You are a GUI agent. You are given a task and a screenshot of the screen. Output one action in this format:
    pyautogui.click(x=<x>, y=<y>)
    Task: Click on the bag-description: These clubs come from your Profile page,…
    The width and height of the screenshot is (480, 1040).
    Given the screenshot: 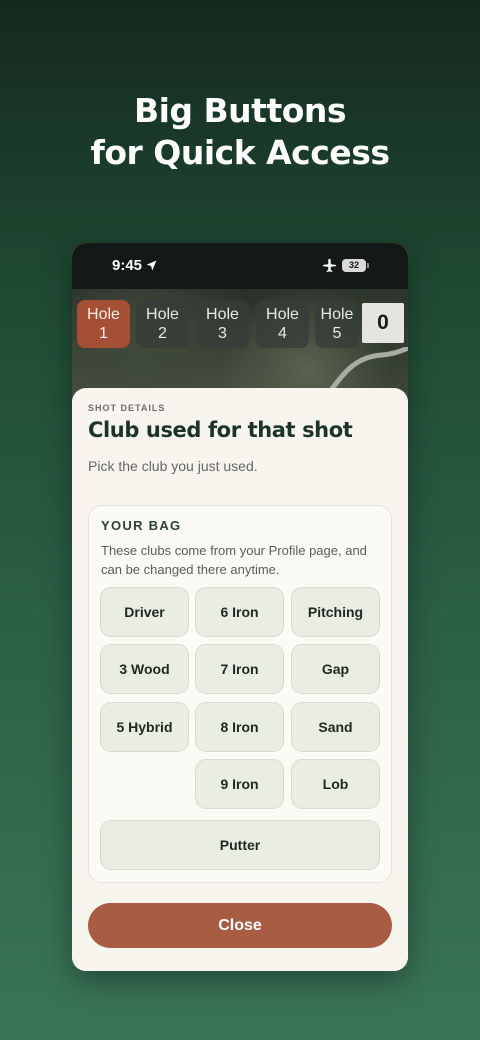 What is the action you would take?
    pyautogui.click(x=234, y=560)
    